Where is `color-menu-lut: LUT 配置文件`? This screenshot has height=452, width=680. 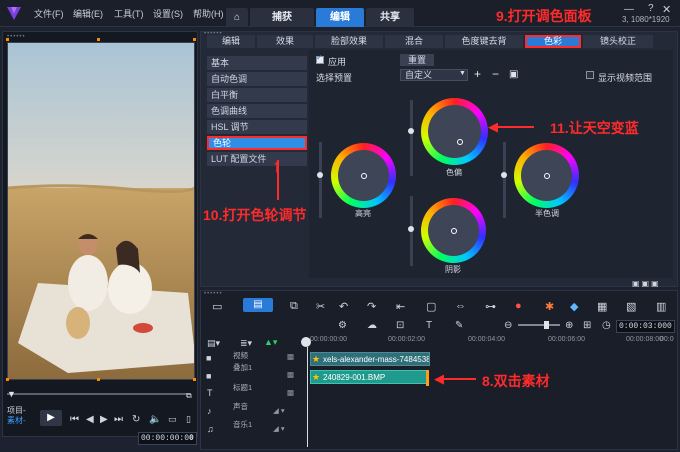 color-menu-lut: LUT 配置文件 is located at coordinates (257, 159).